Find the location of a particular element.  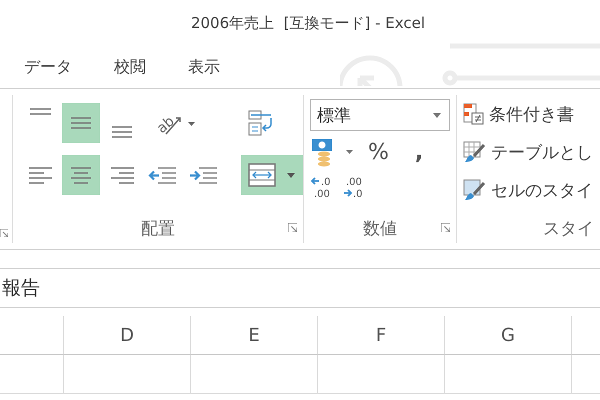

merge-center-button is located at coordinates (272, 175).